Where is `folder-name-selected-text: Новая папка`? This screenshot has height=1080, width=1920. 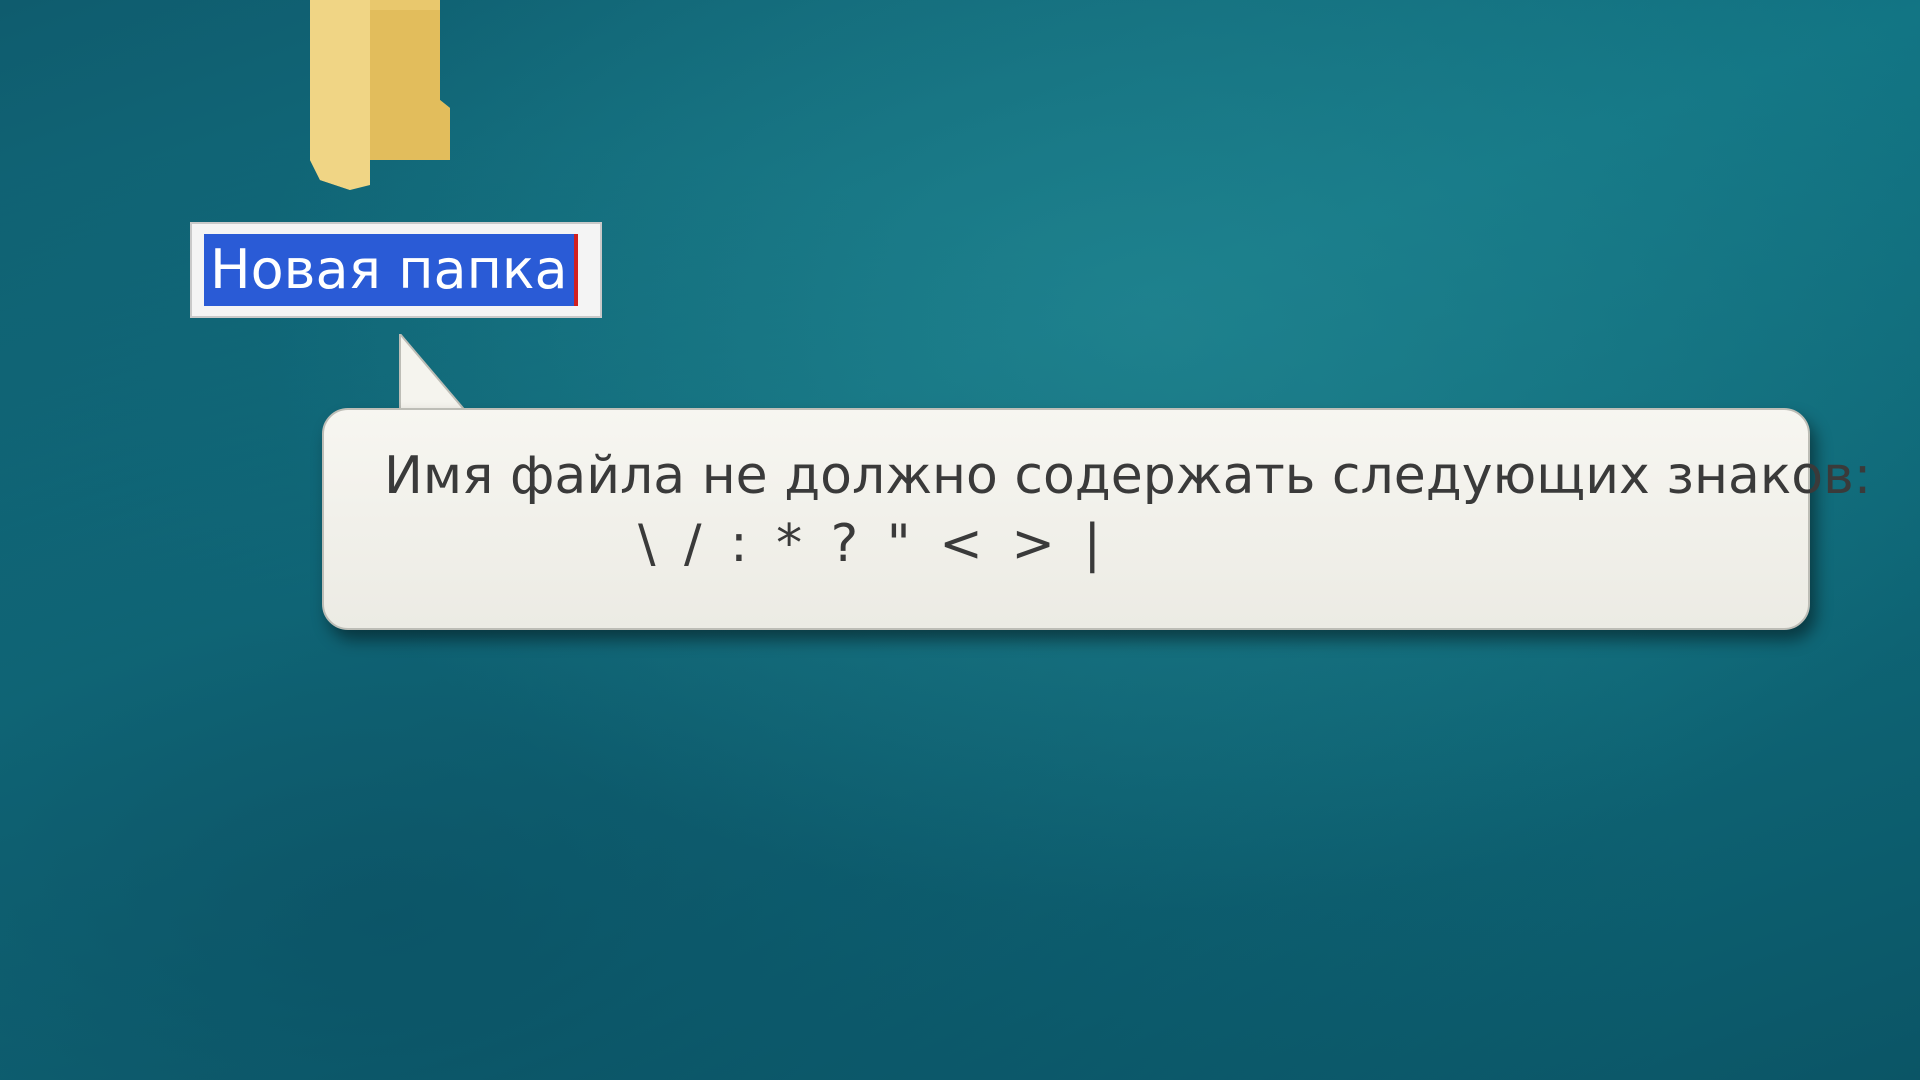
folder-name-selected-text: Новая папка is located at coordinates (391, 270).